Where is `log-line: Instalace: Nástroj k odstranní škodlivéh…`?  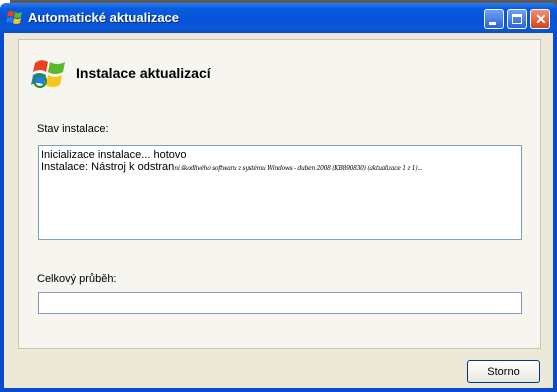 log-line: Instalace: Nástroj k odstranní škodlivéh… is located at coordinates (280, 168).